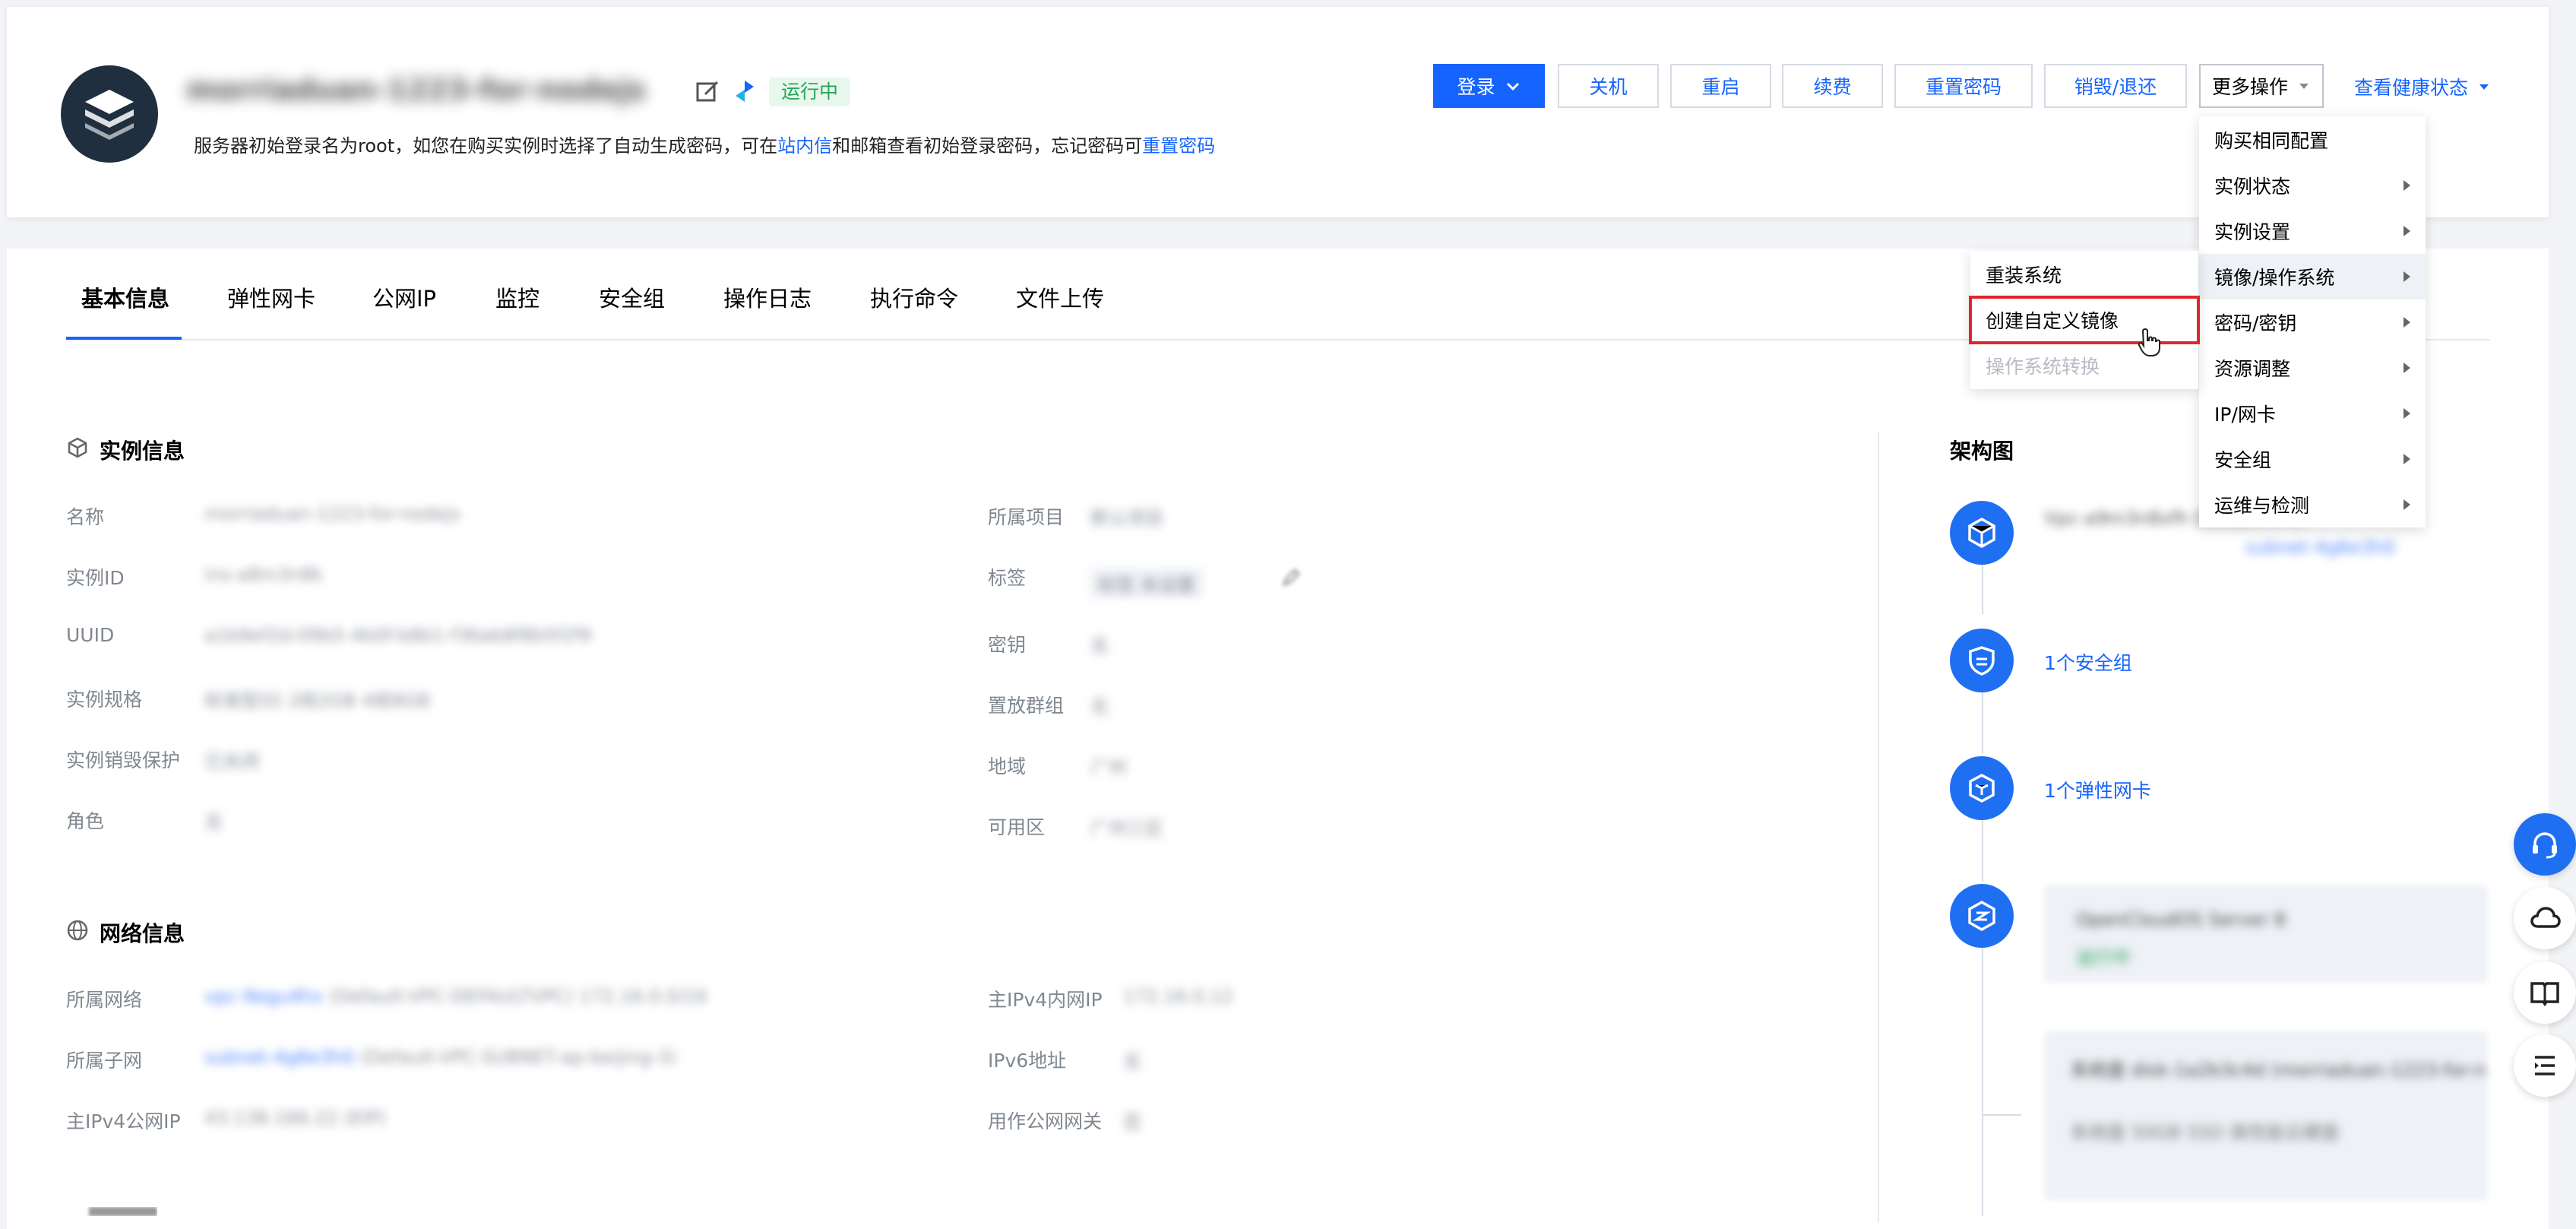 The width and height of the screenshot is (2576, 1229). I want to click on destroy-button: 销毁/退还, so click(2115, 86).